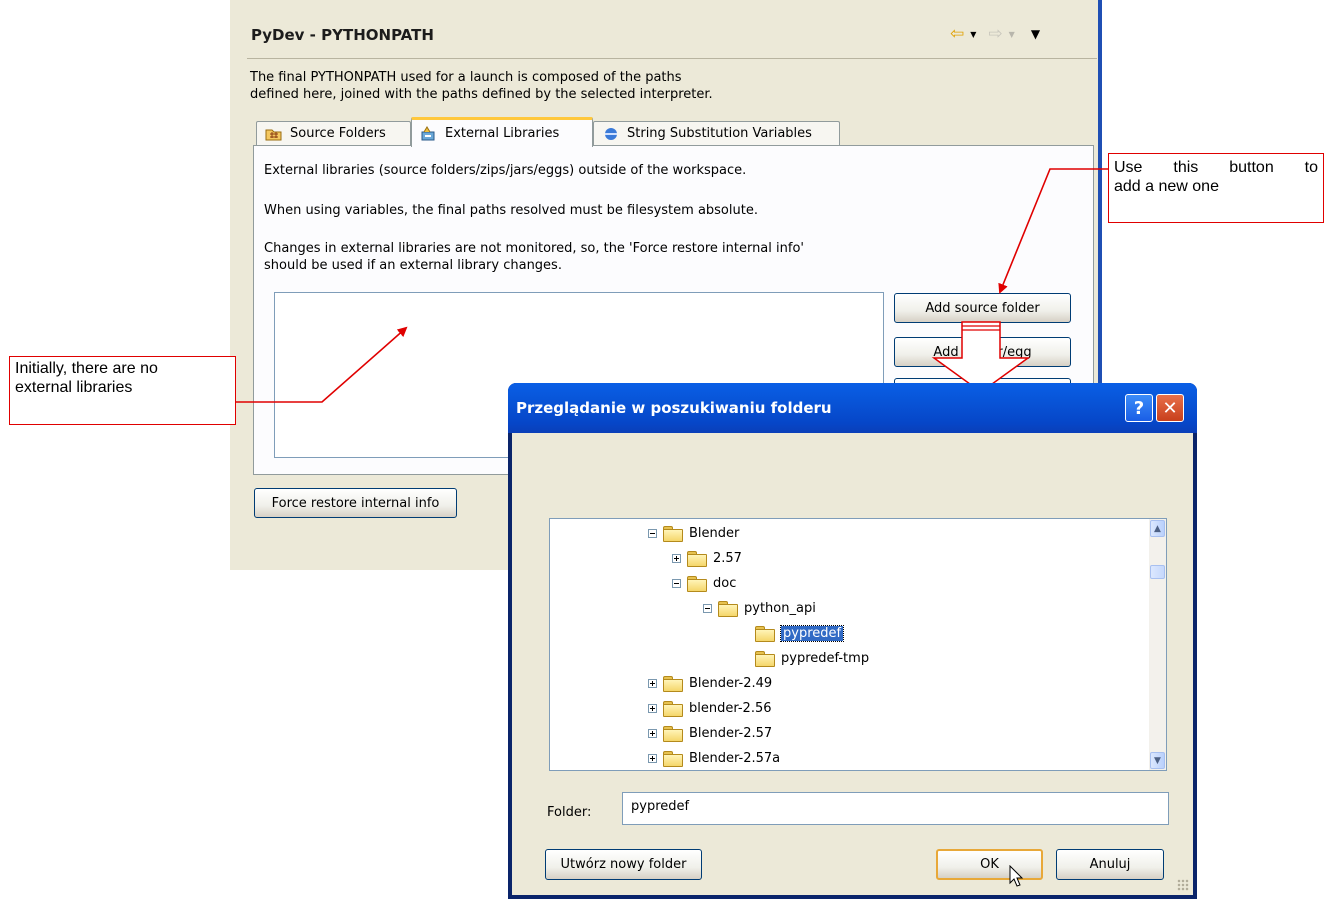  Describe the element at coordinates (812, 633) in the screenshot. I see `tree-item-label: pypredef` at that location.